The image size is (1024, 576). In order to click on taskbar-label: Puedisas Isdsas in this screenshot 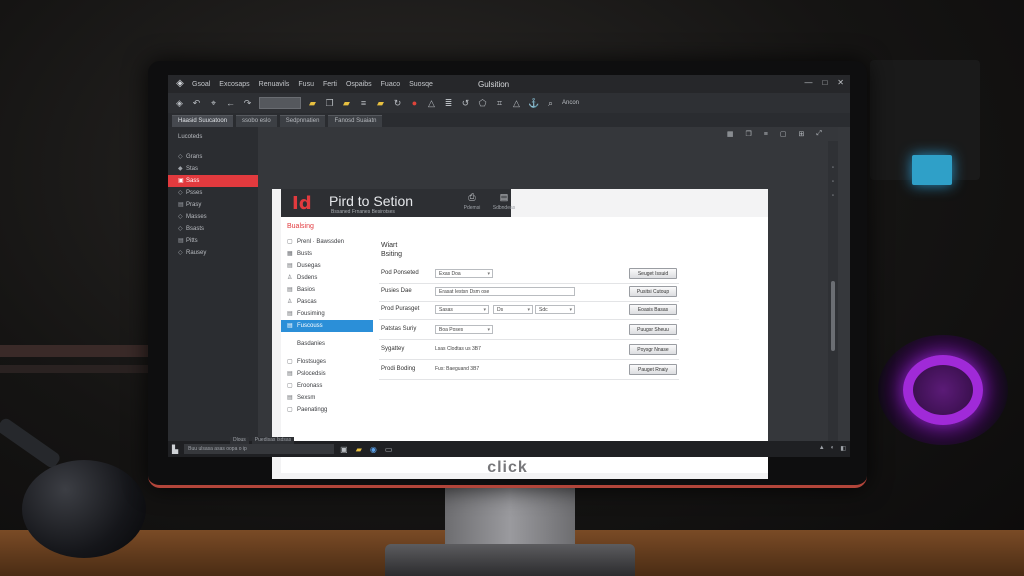, I will do `click(273, 440)`.